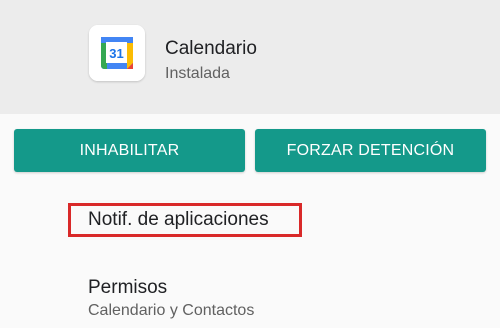 This screenshot has width=500, height=328. I want to click on force-stop-button: FORZAR DETENCIÓN, so click(370, 150).